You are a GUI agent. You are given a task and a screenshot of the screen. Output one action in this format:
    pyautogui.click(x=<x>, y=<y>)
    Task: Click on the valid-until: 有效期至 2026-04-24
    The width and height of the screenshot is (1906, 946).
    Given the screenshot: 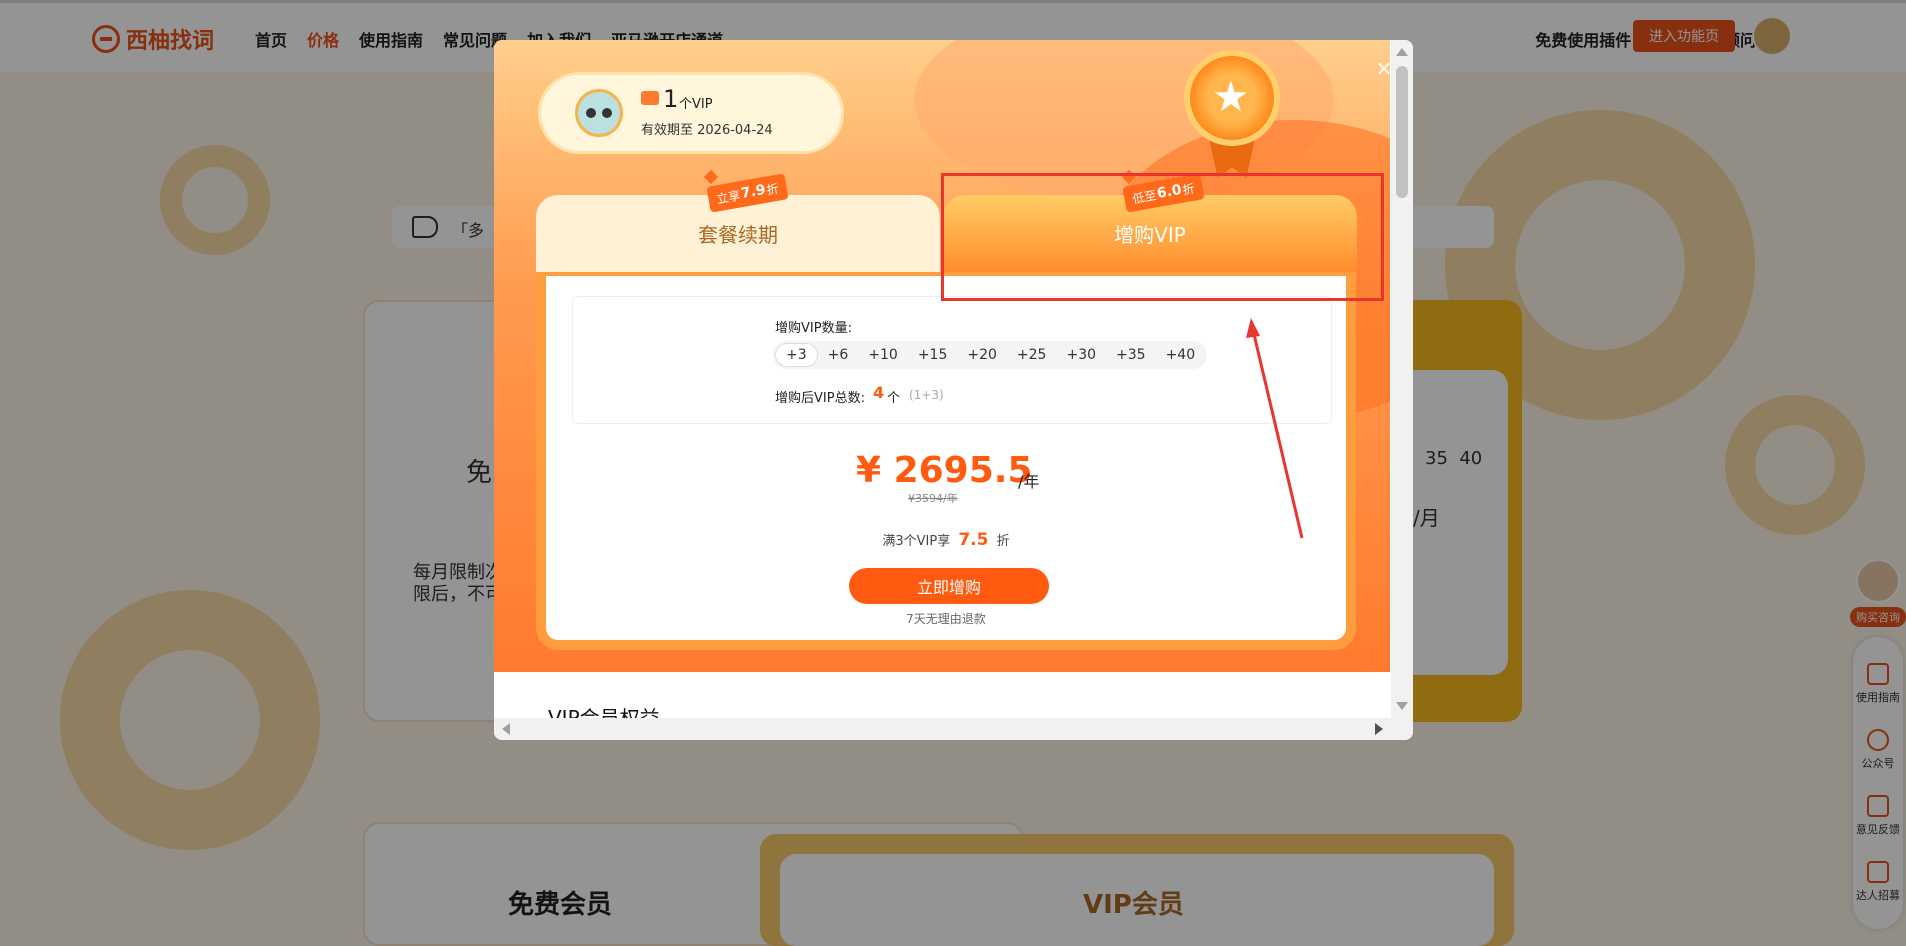 What is the action you would take?
    pyautogui.click(x=707, y=130)
    